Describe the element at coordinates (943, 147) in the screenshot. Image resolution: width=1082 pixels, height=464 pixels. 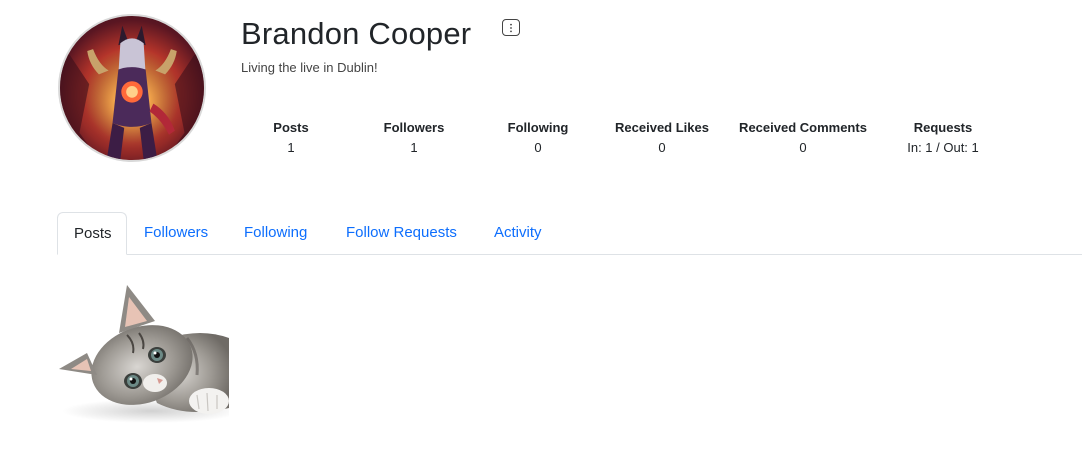
I see `stat-value: In: 1 / Out: 1` at that location.